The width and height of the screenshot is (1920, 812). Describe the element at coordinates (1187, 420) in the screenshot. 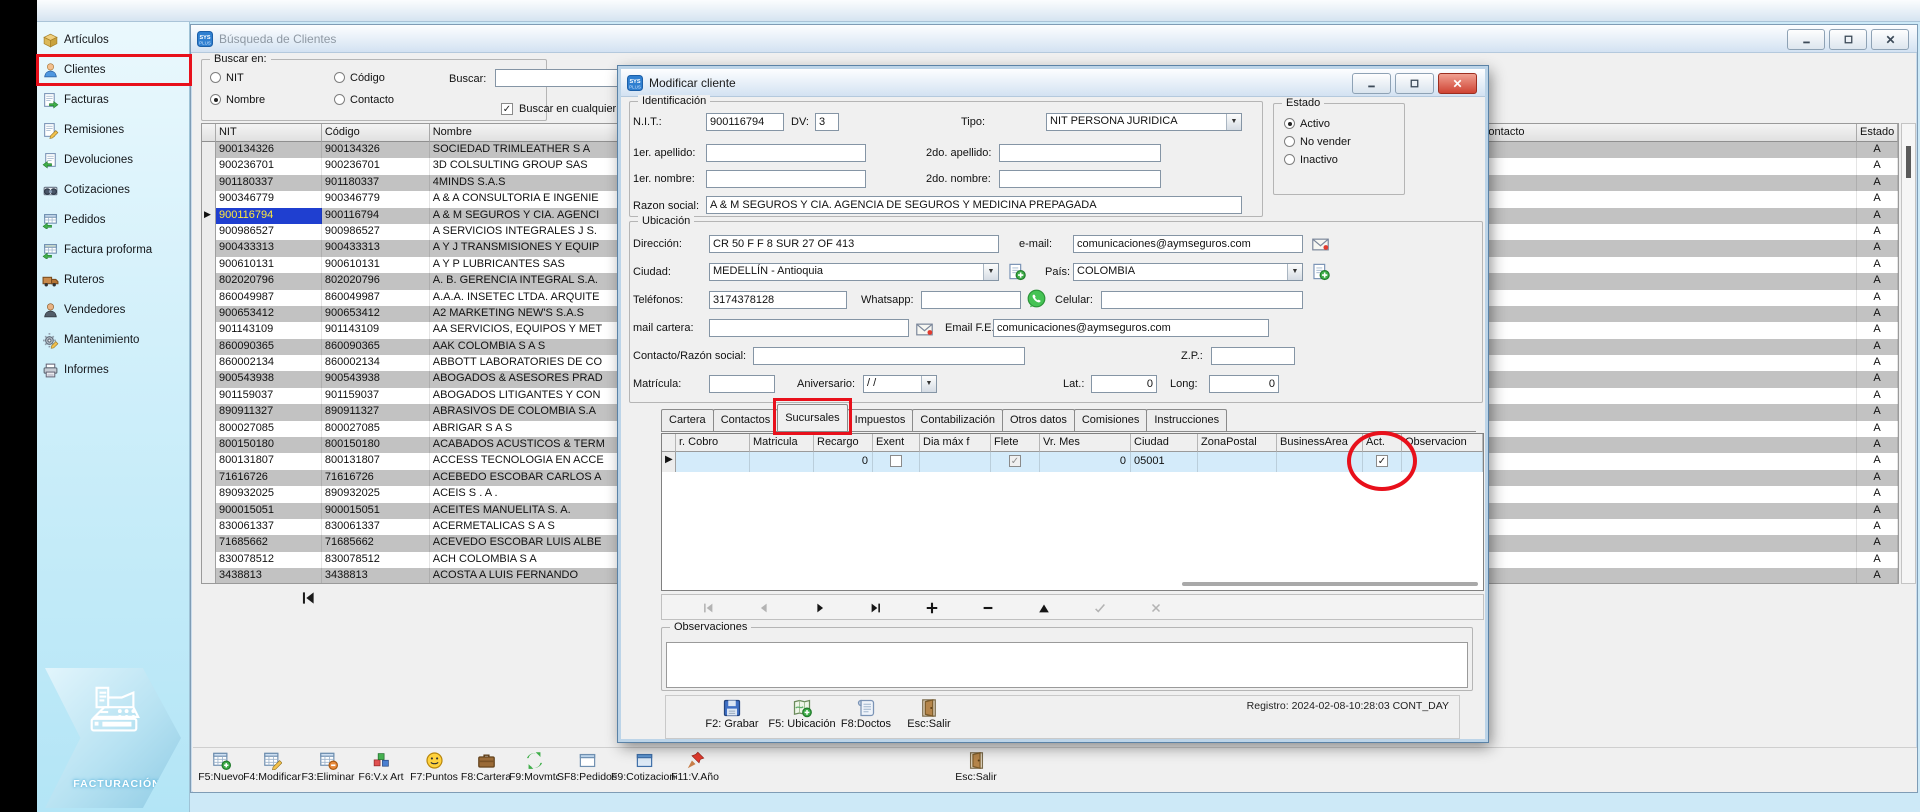

I see `tab-instrucciones: Instrucciones` at that location.